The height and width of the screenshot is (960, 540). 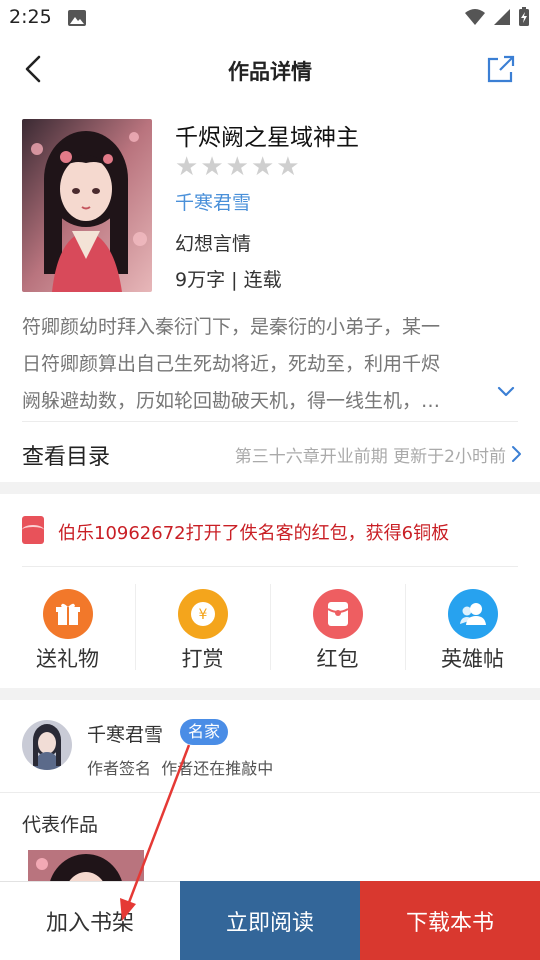 I want to click on action-row: 送礼物 ¥ 打赏 红包 英雄帖, so click(x=270, y=630).